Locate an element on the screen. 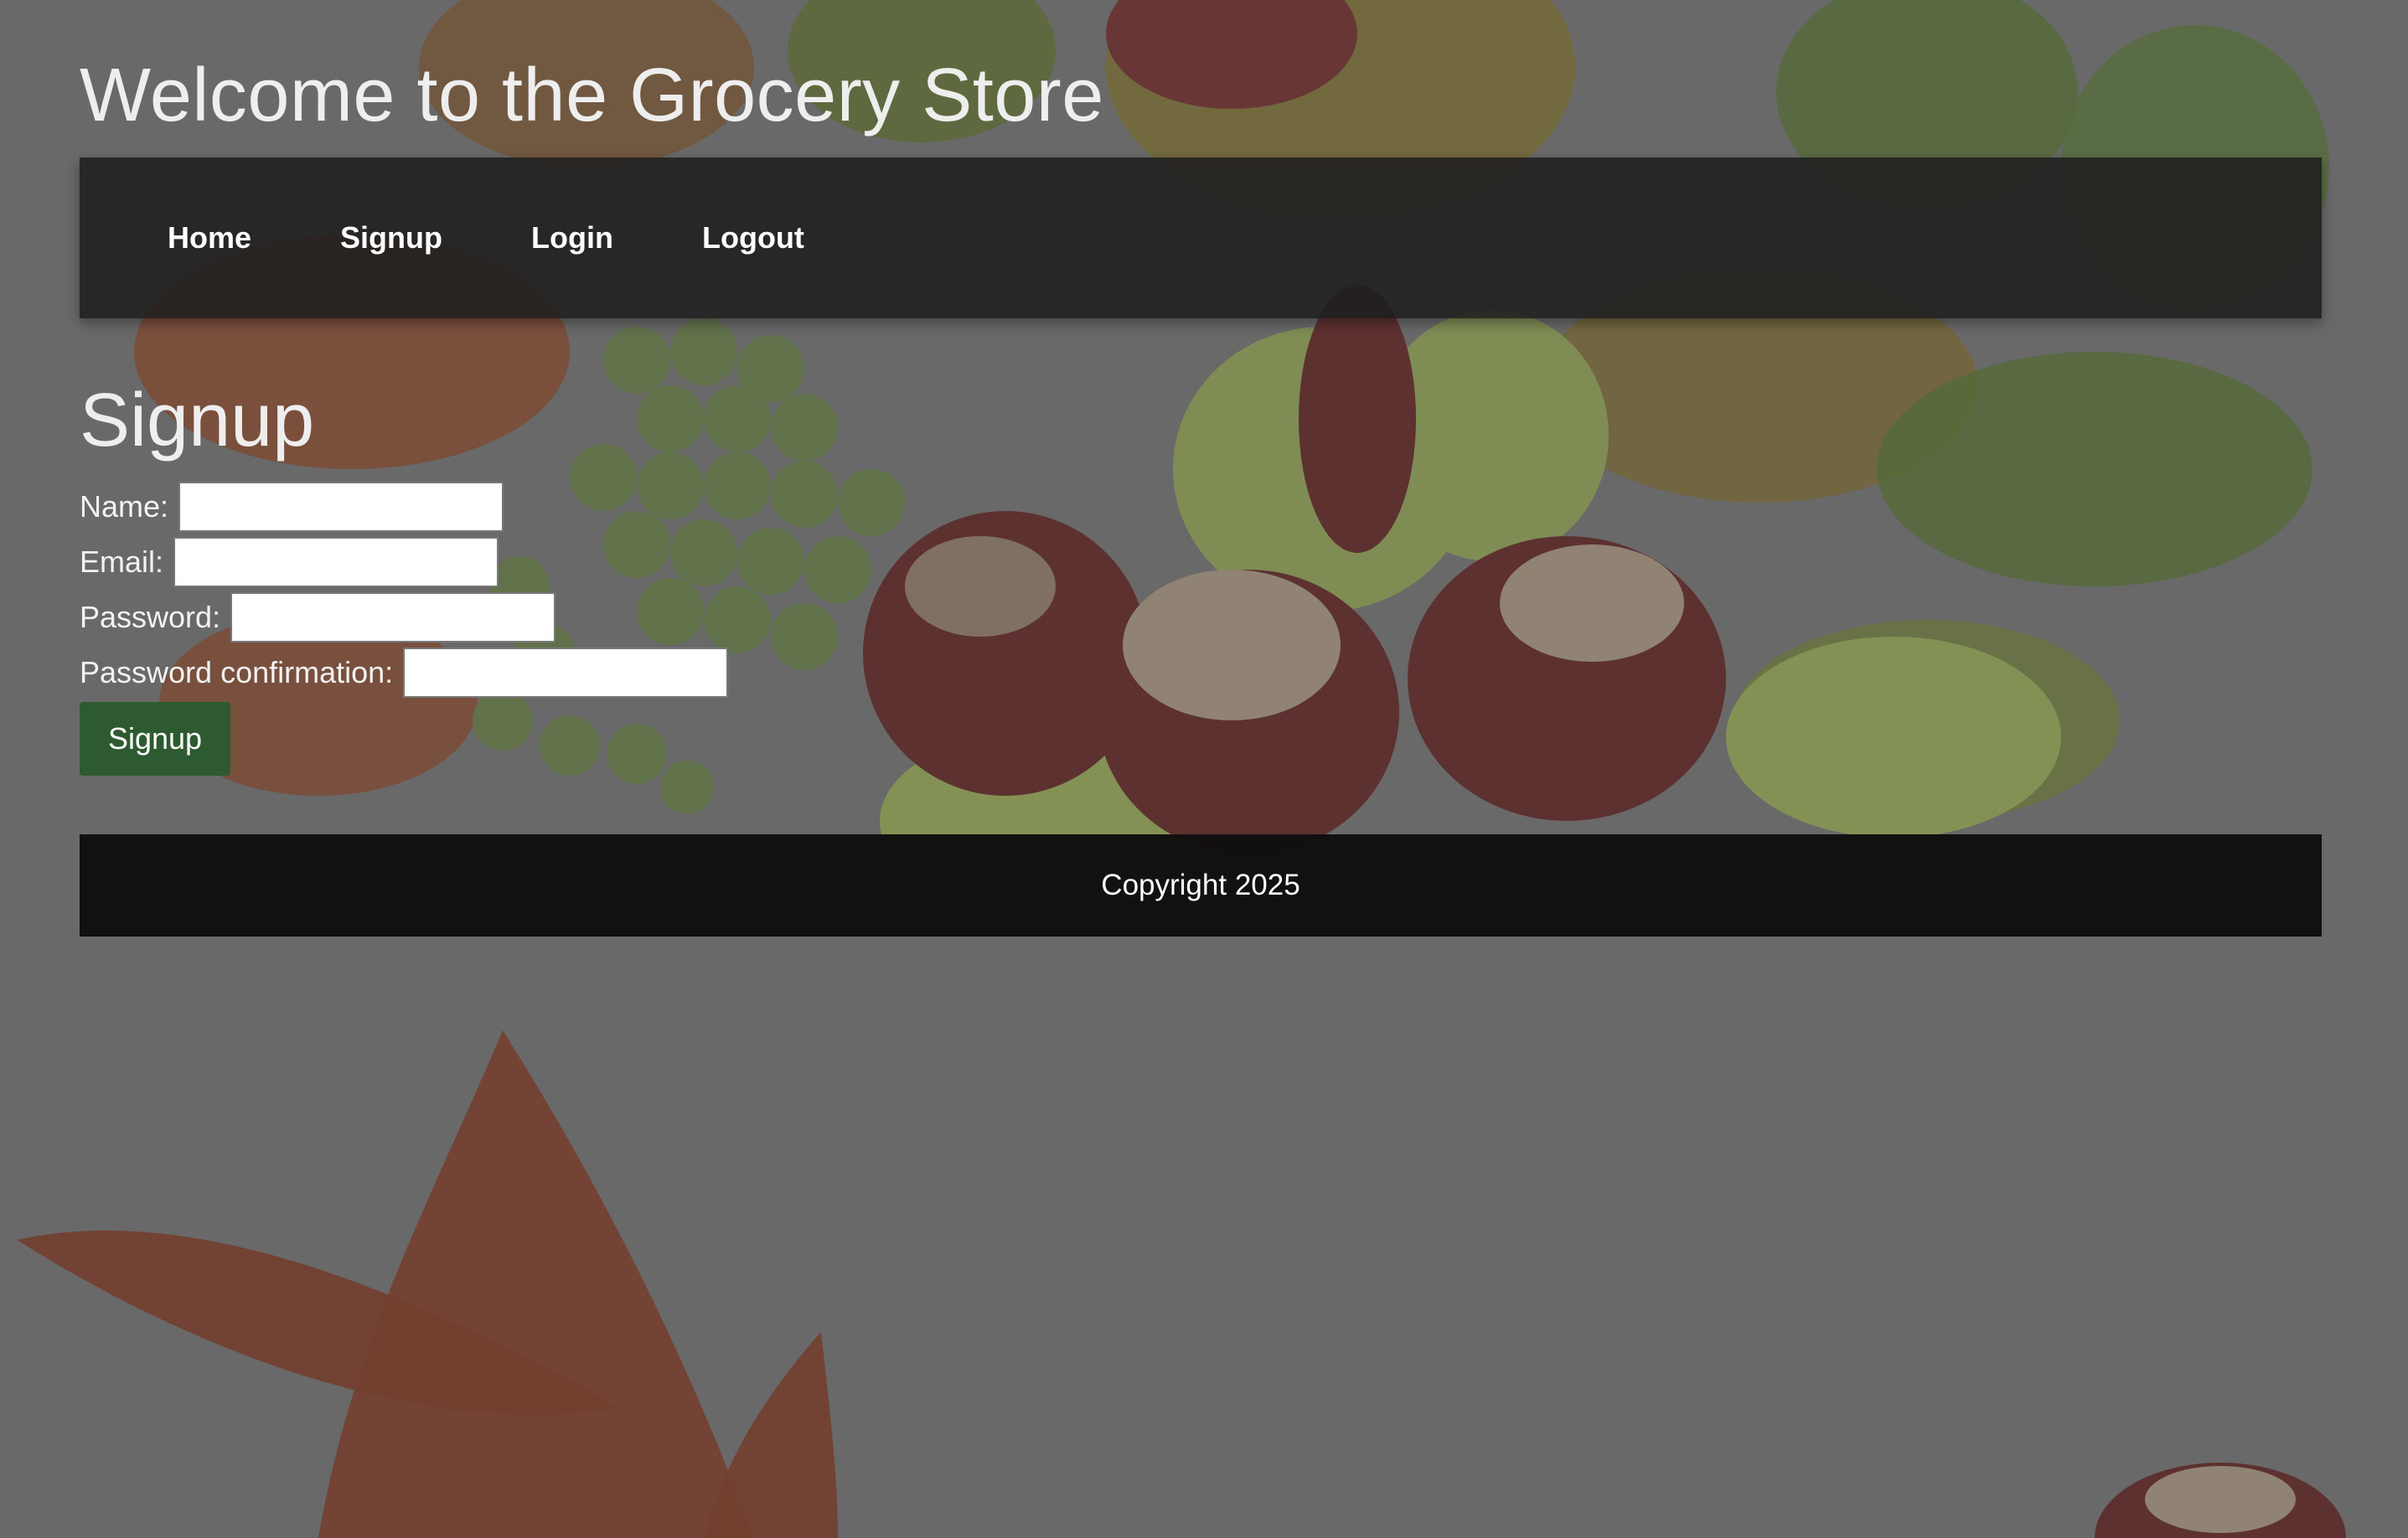  name-row: Name: is located at coordinates (1204, 506).